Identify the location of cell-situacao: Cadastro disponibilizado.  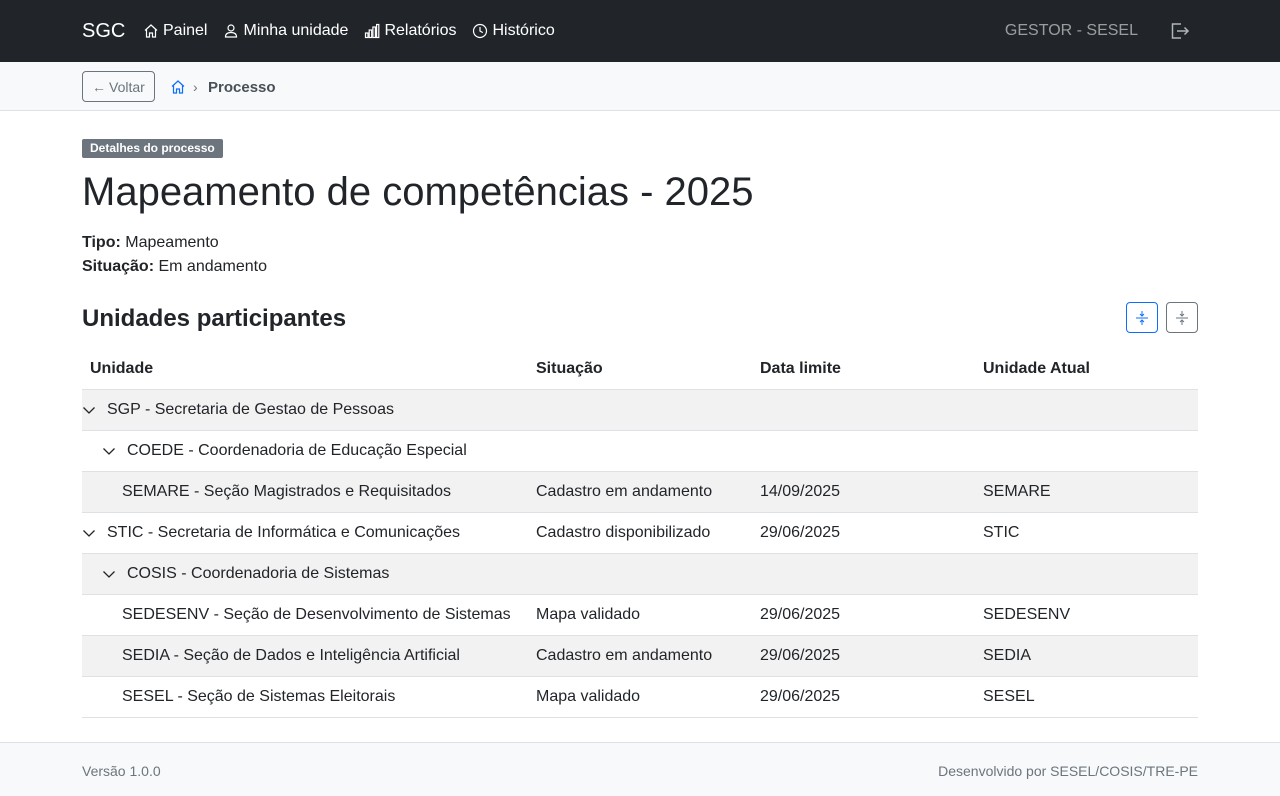
(623, 532).